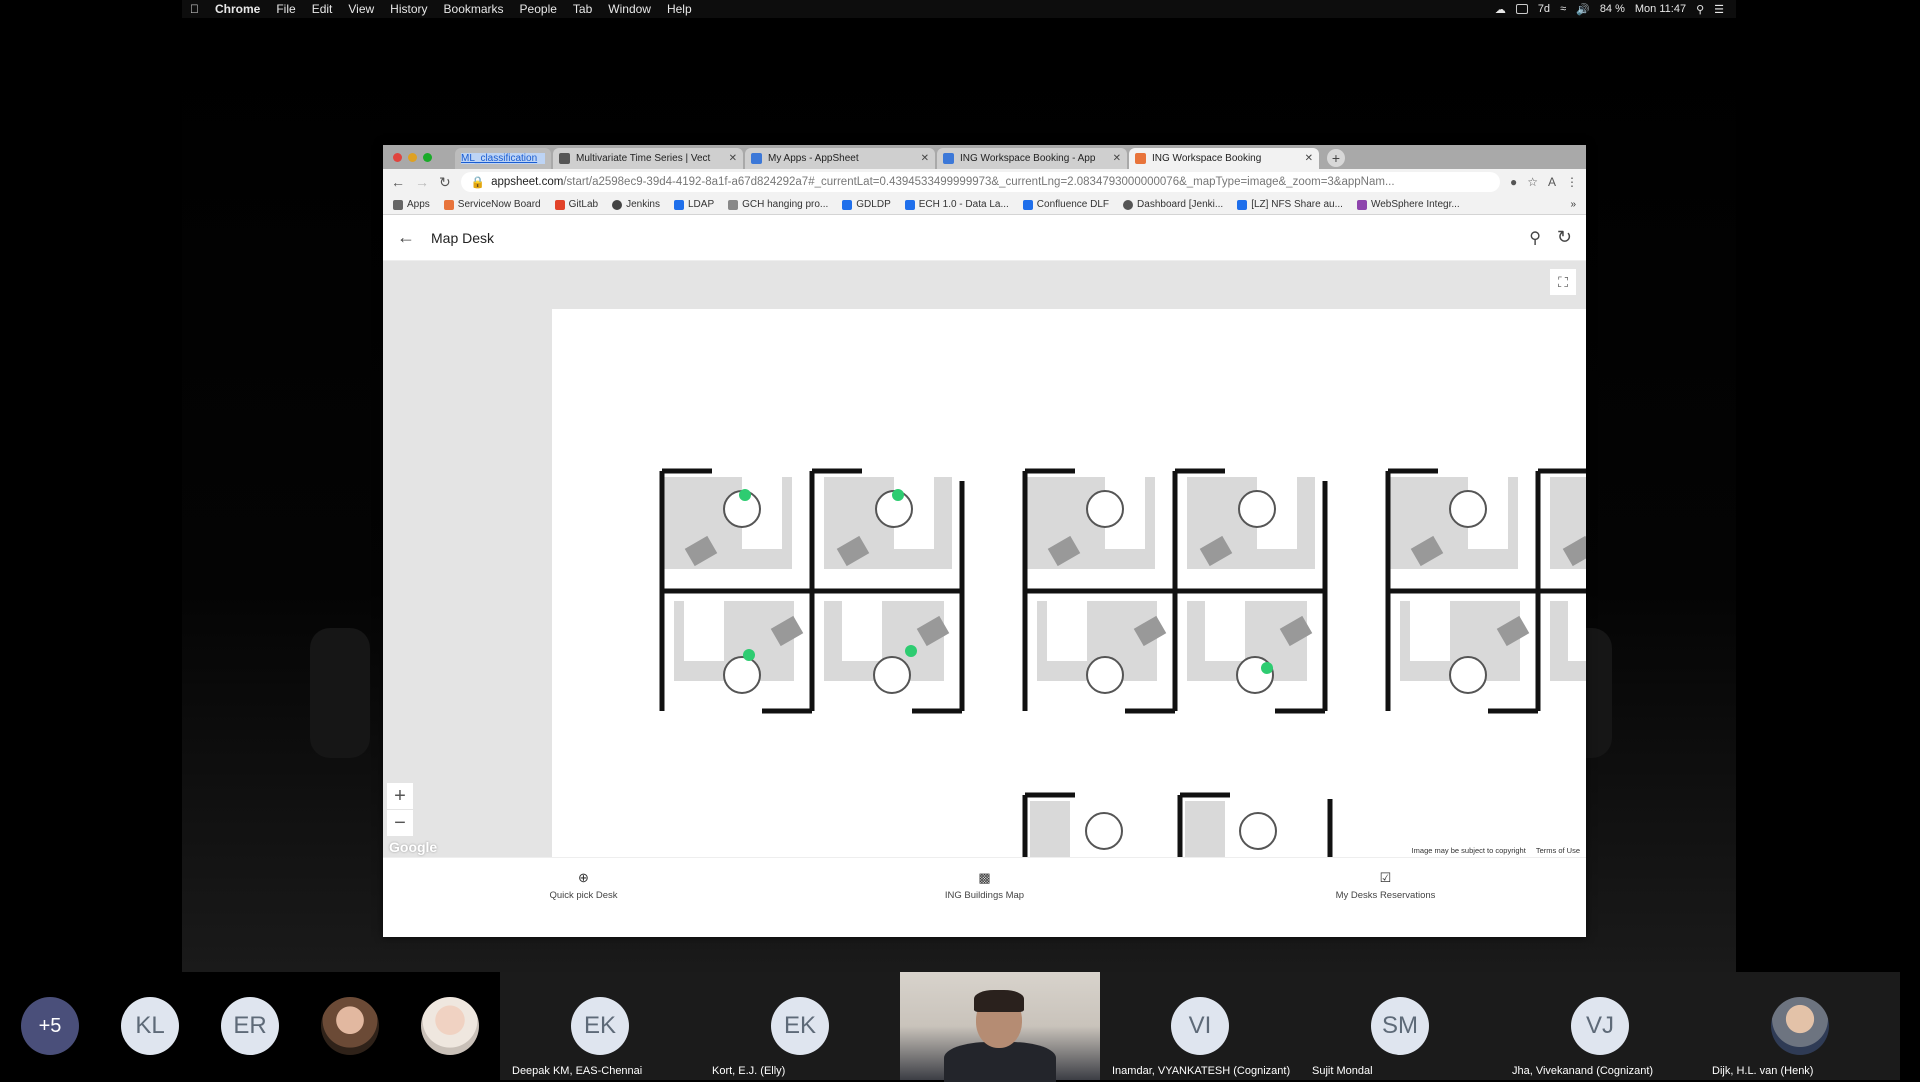  I want to click on menu-help: Help, so click(679, 9).